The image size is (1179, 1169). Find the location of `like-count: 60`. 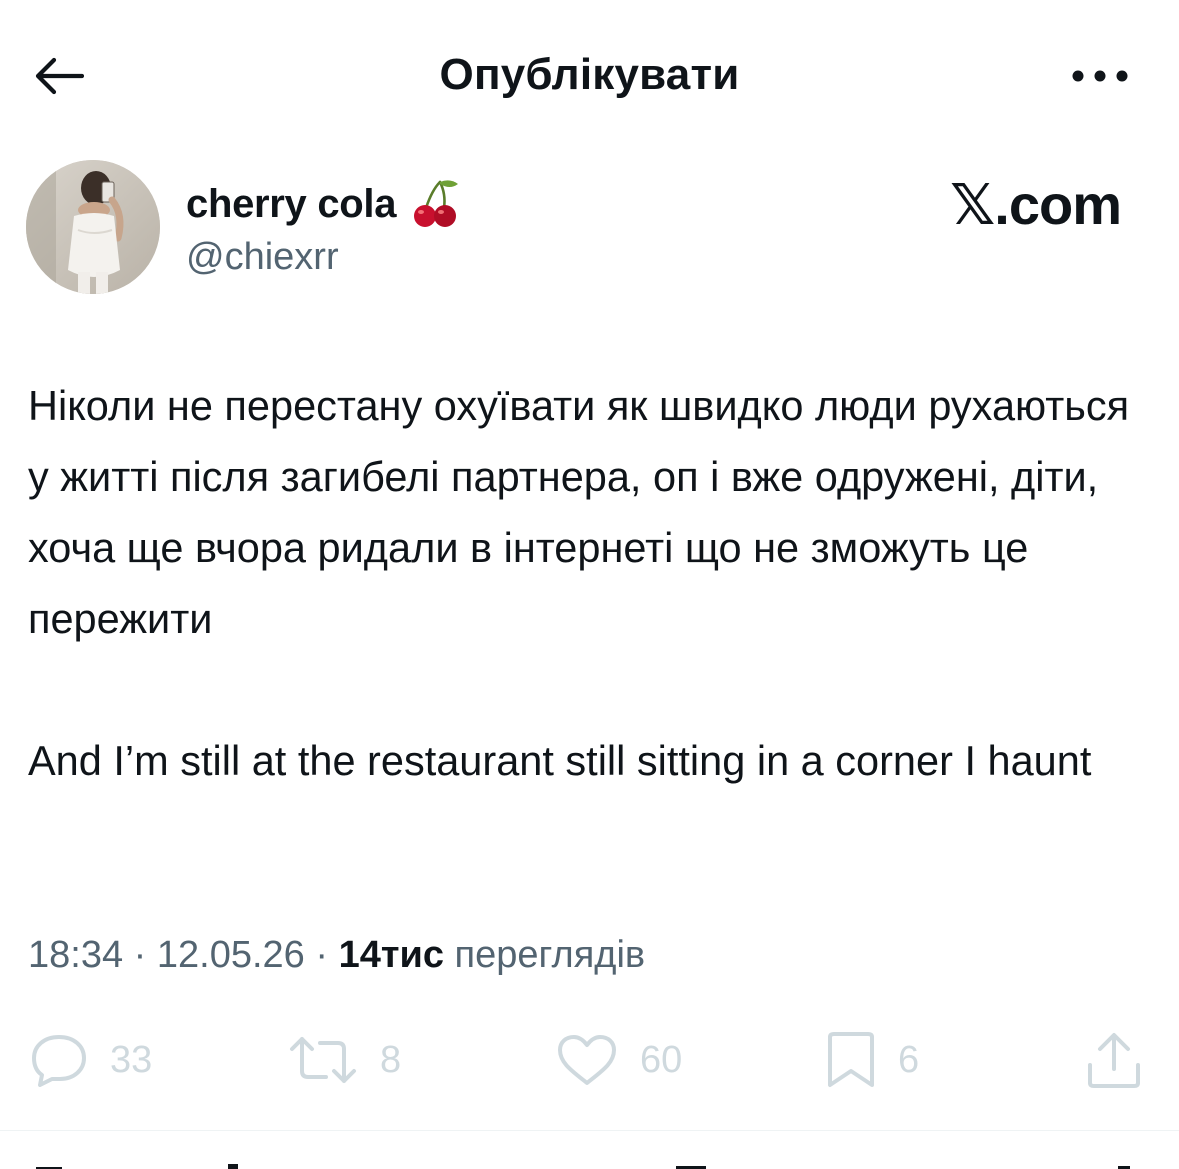

like-count: 60 is located at coordinates (661, 1059).